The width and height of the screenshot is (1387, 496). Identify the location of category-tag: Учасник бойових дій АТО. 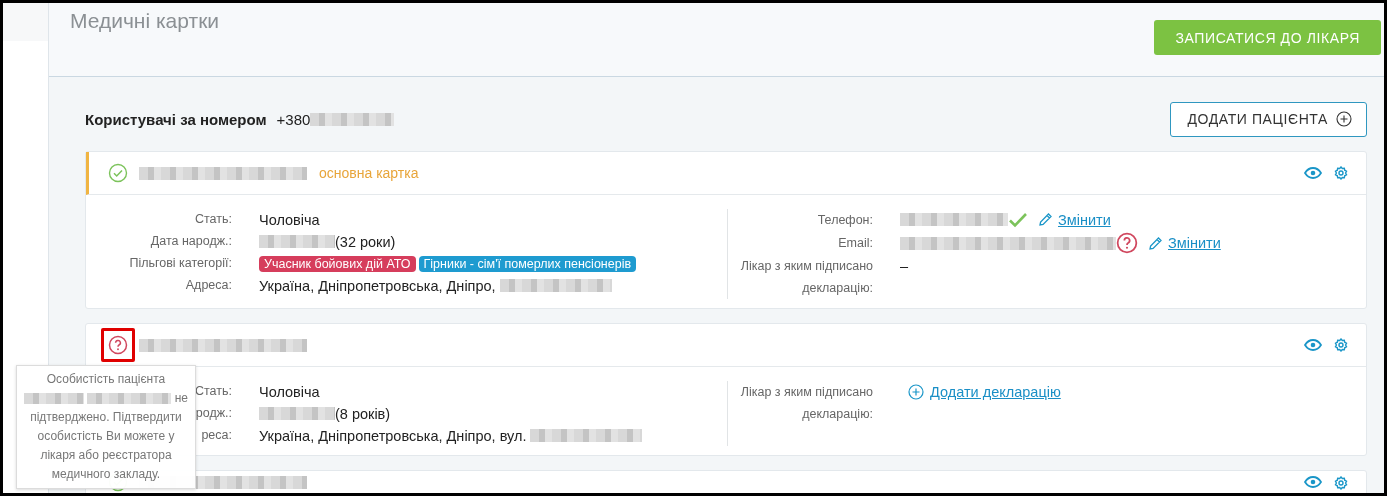
(337, 263).